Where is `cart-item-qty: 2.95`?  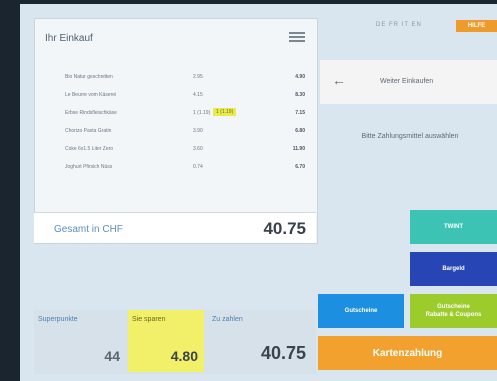
cart-item-qty: 2.95 is located at coordinates (198, 77).